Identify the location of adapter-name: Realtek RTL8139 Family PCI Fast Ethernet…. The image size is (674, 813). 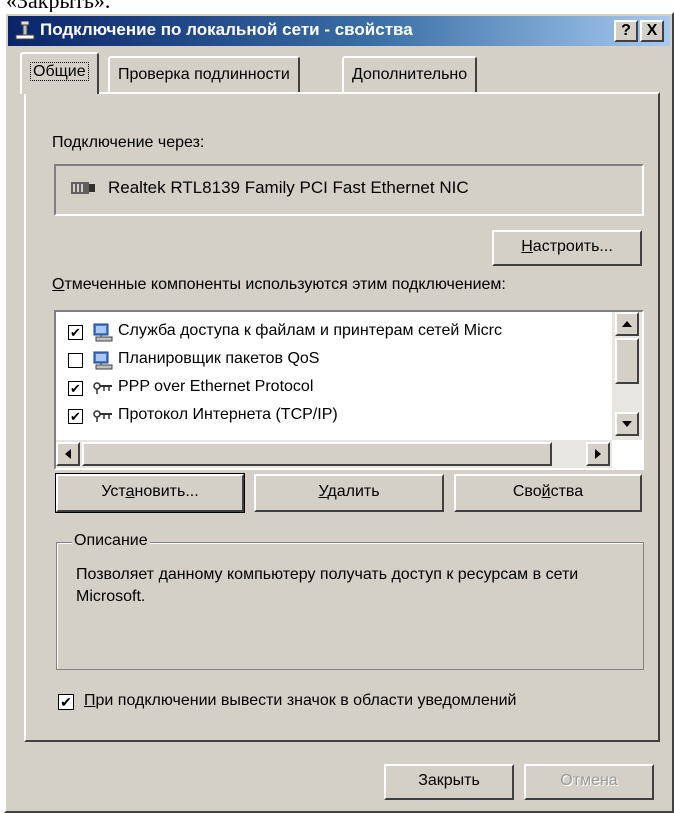
(288, 187).